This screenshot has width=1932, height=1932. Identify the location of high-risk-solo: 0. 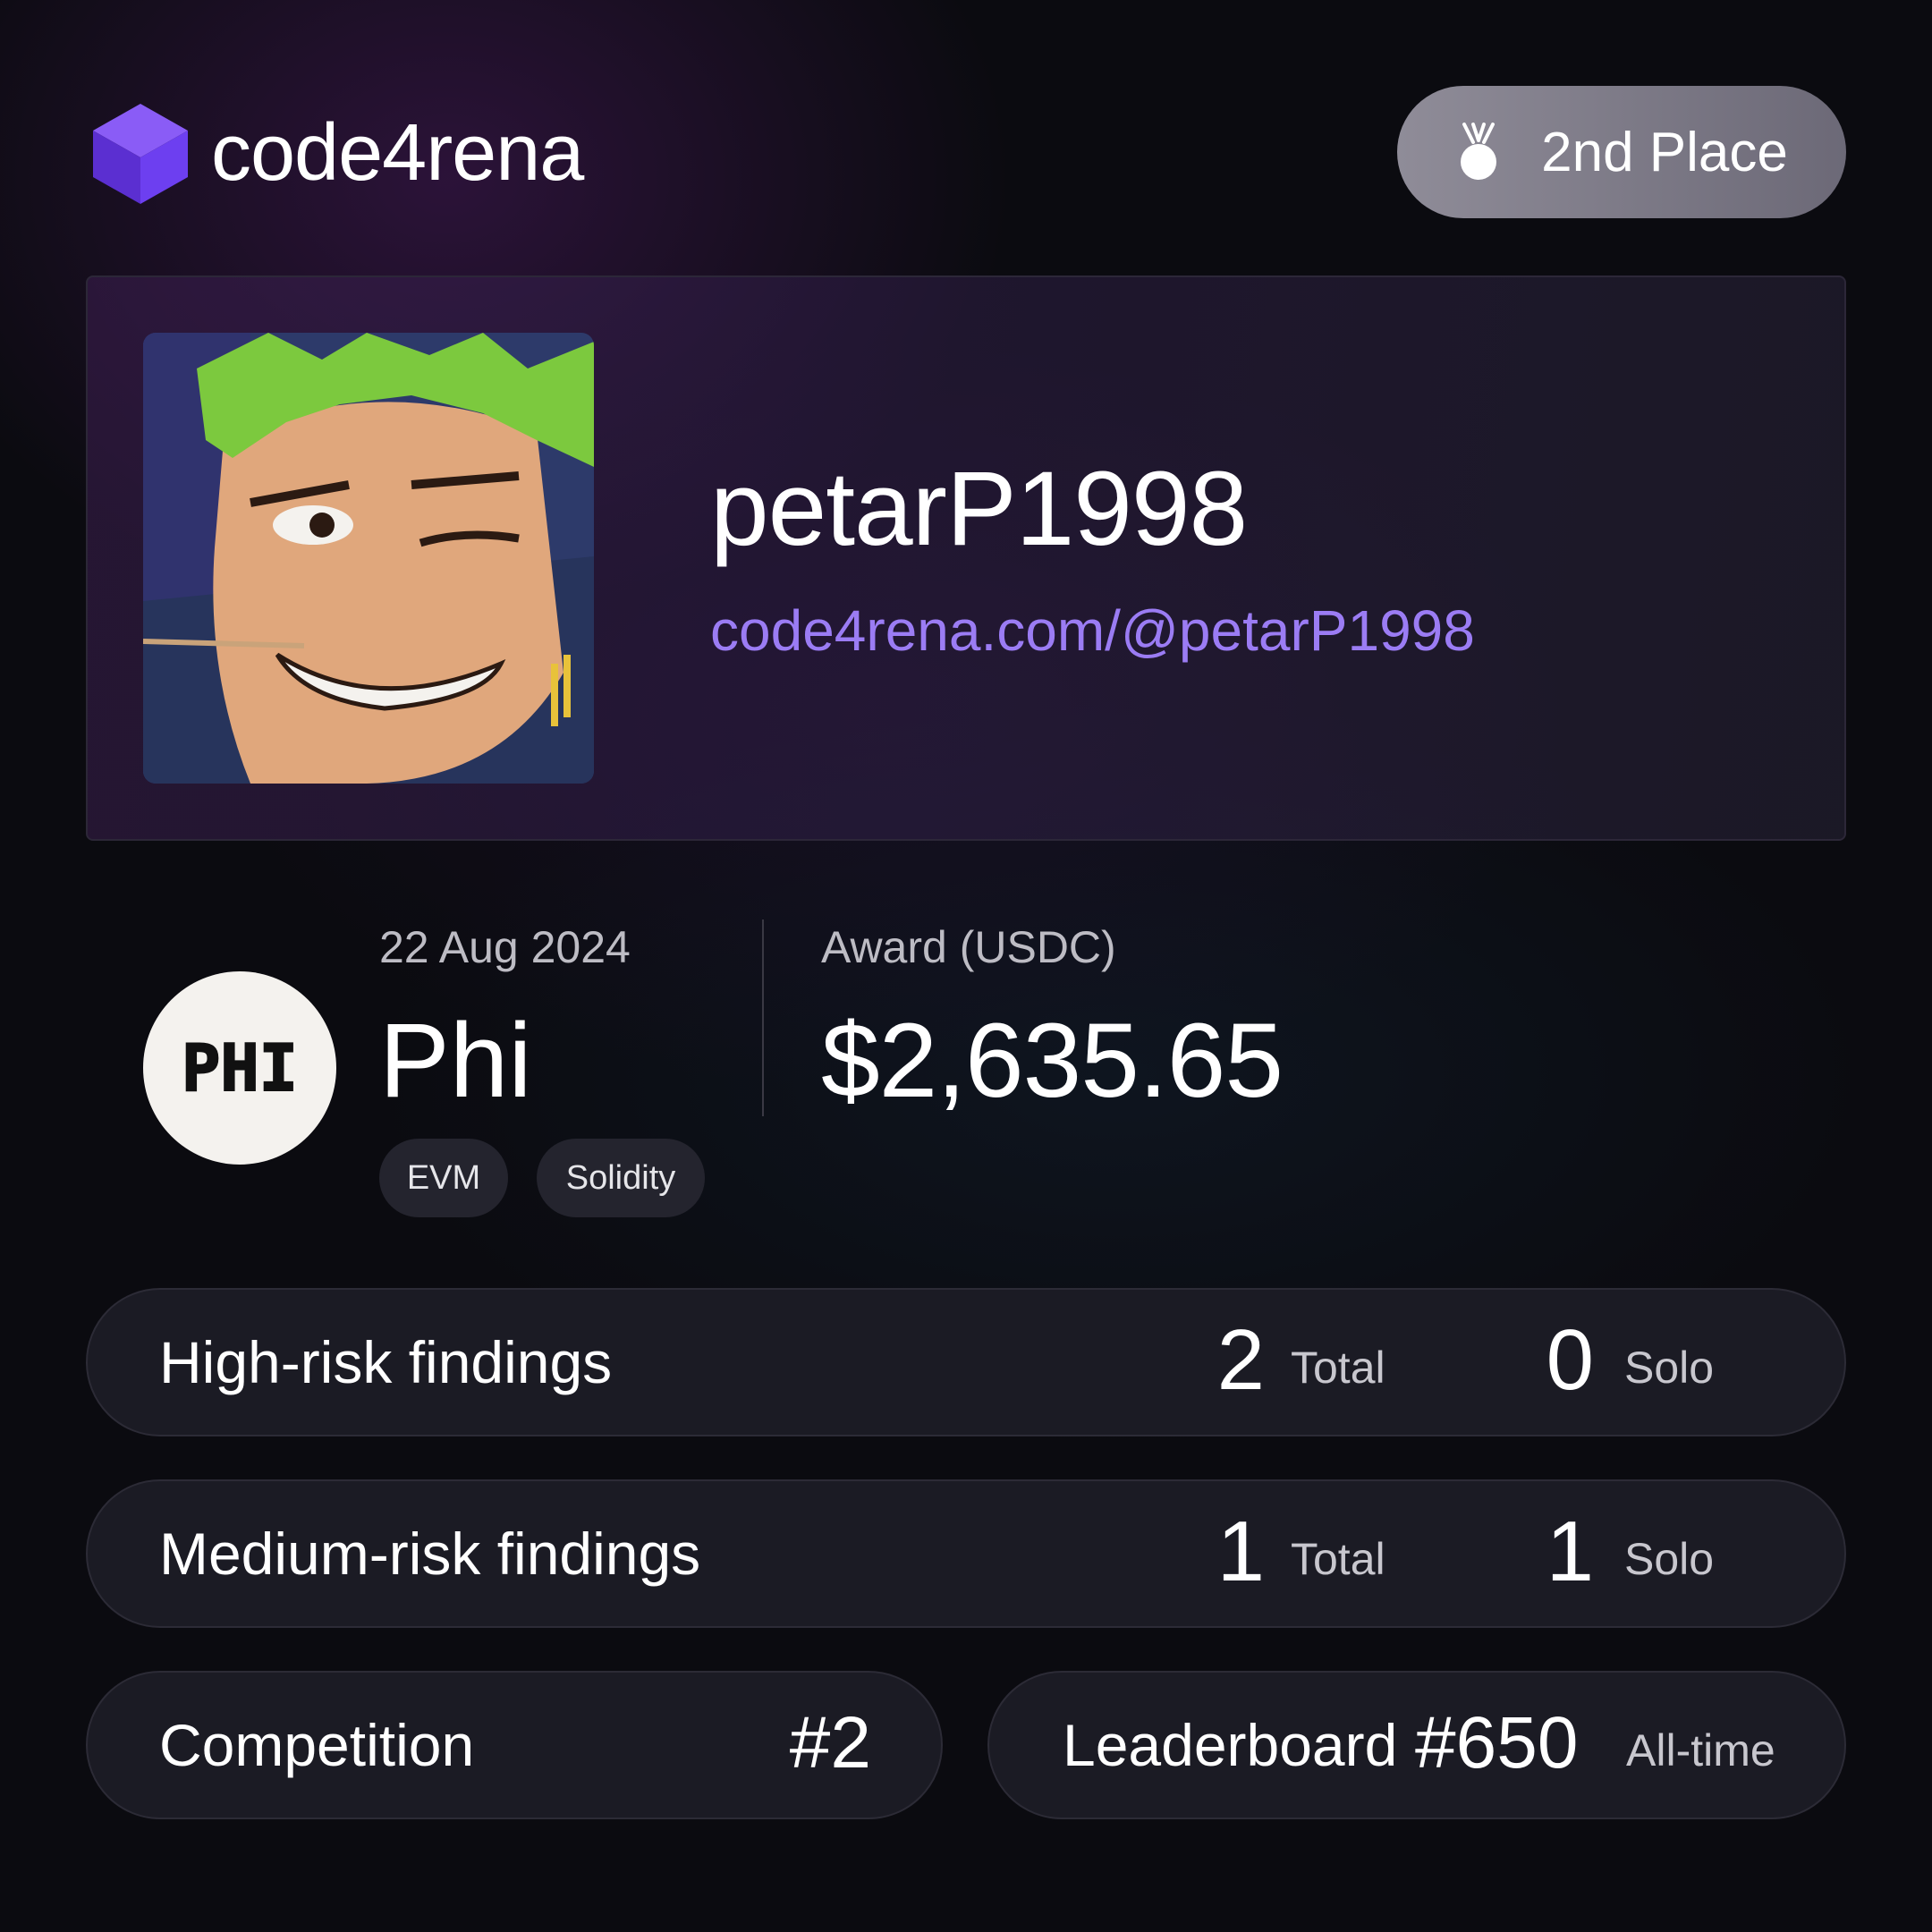
(1570, 1360).